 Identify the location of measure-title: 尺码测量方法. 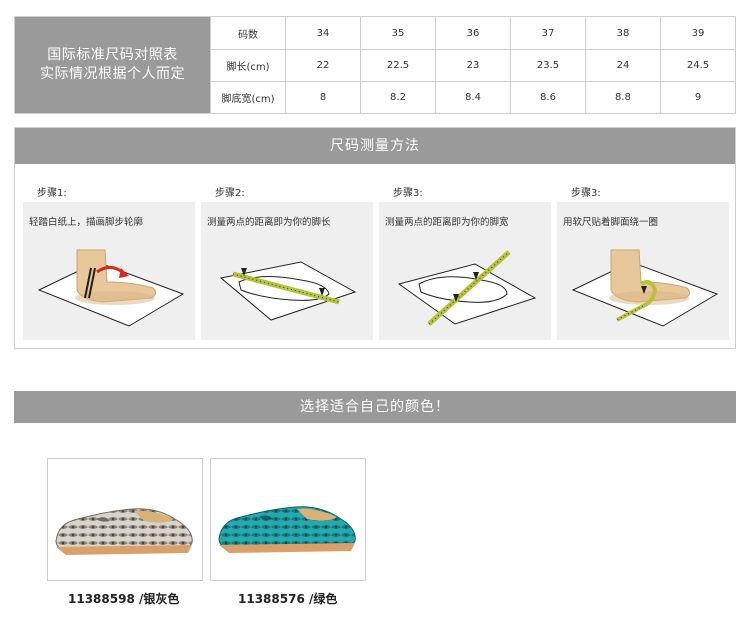
(375, 146).